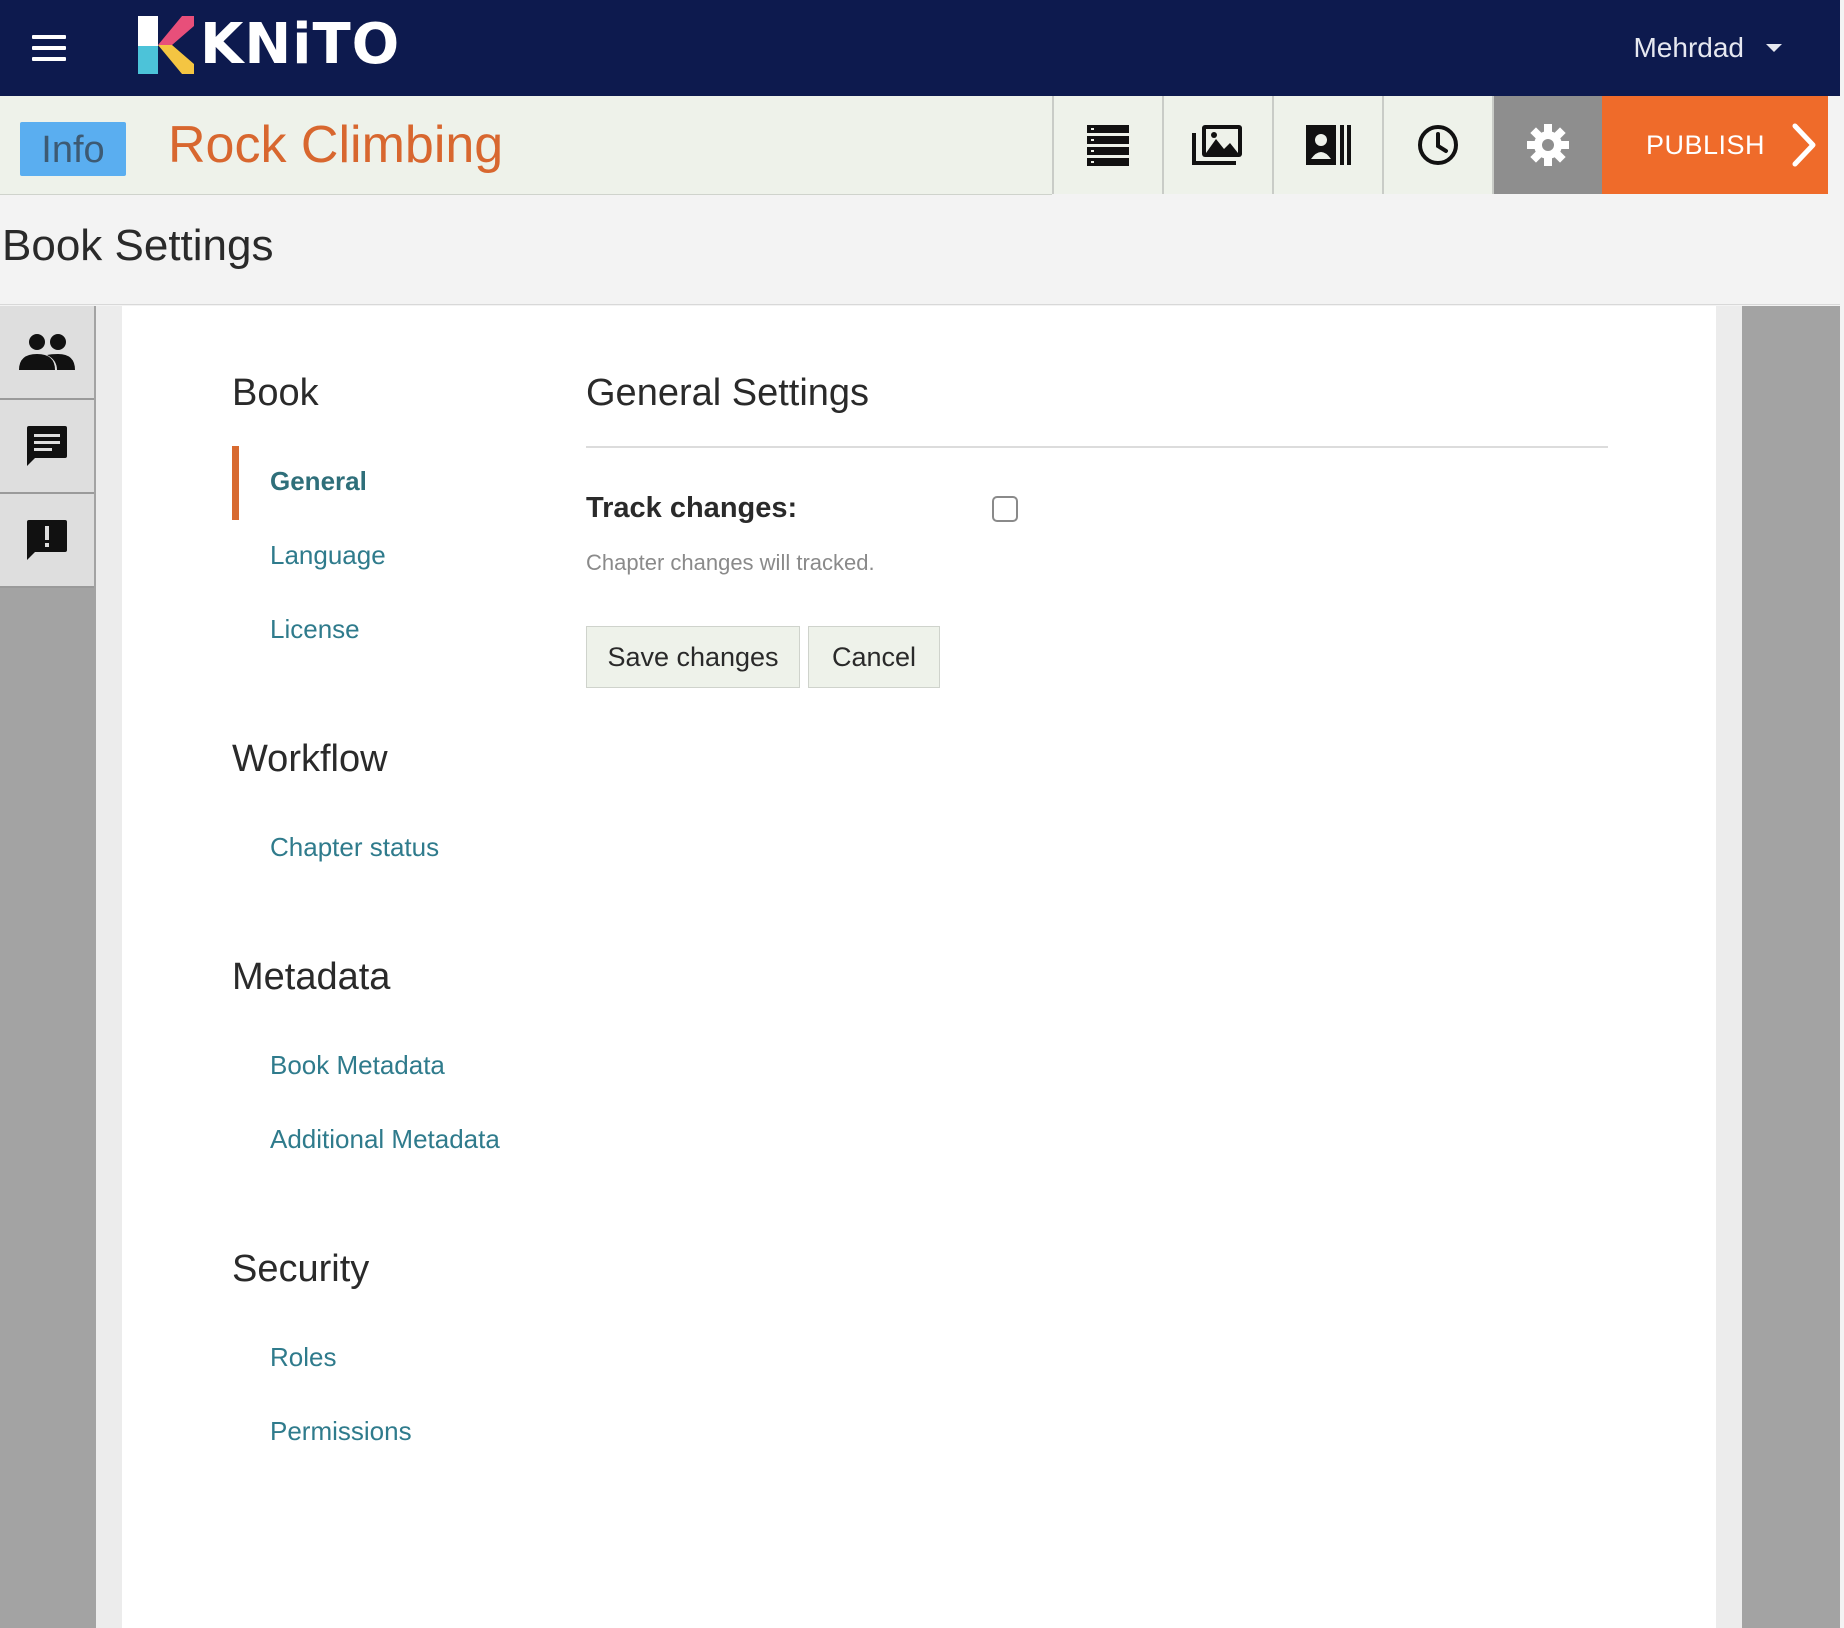  I want to click on active-indicator, so click(235, 483).